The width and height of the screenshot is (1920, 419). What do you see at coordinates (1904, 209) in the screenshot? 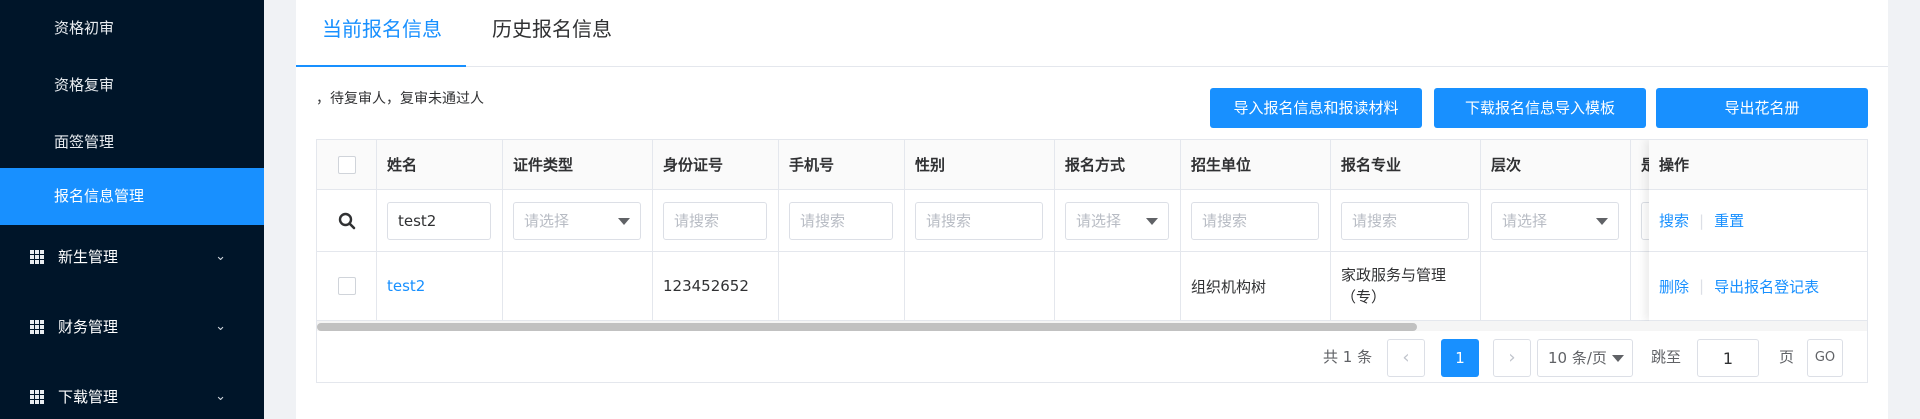
I see `right-gutter` at bounding box center [1904, 209].